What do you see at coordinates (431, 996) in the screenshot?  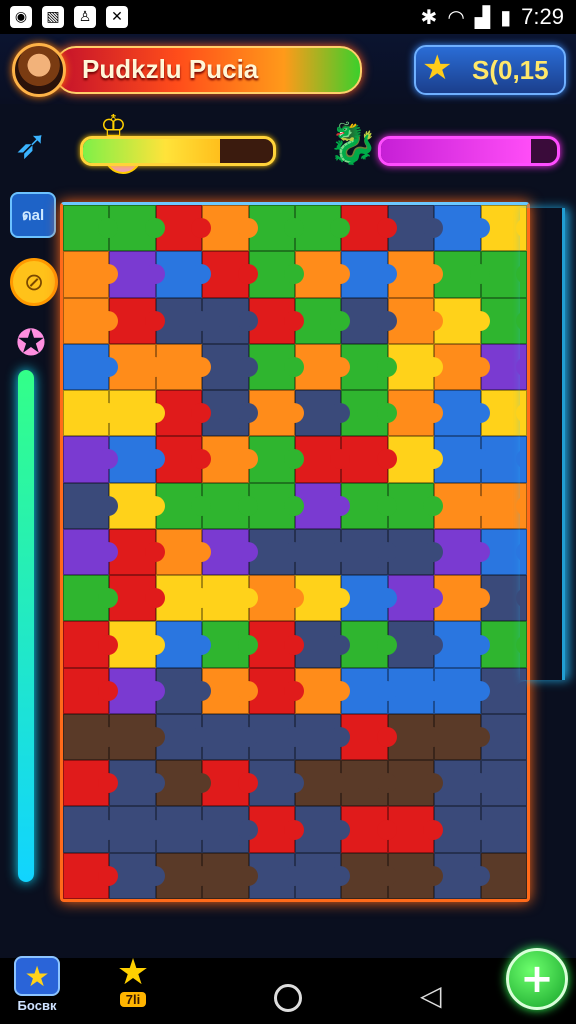 I see `back-button: ◁` at bounding box center [431, 996].